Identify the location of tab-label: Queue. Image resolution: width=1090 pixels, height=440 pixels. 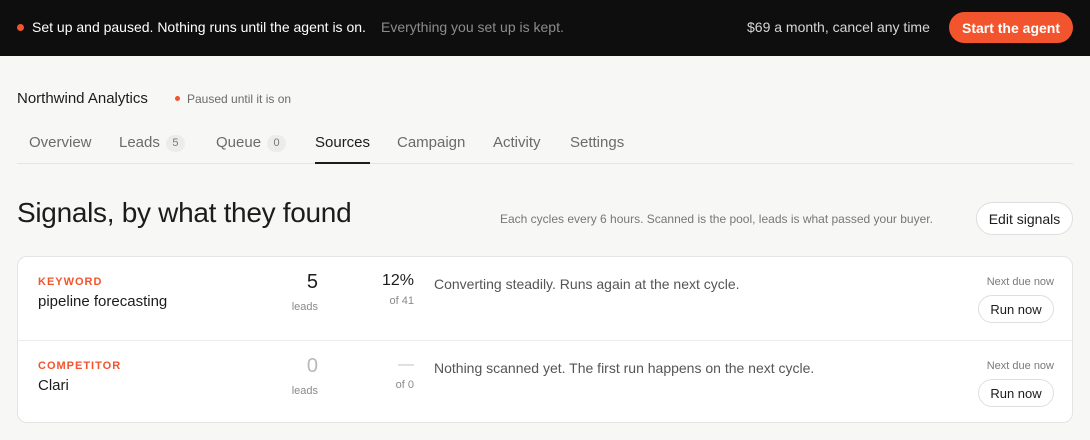
(239, 142).